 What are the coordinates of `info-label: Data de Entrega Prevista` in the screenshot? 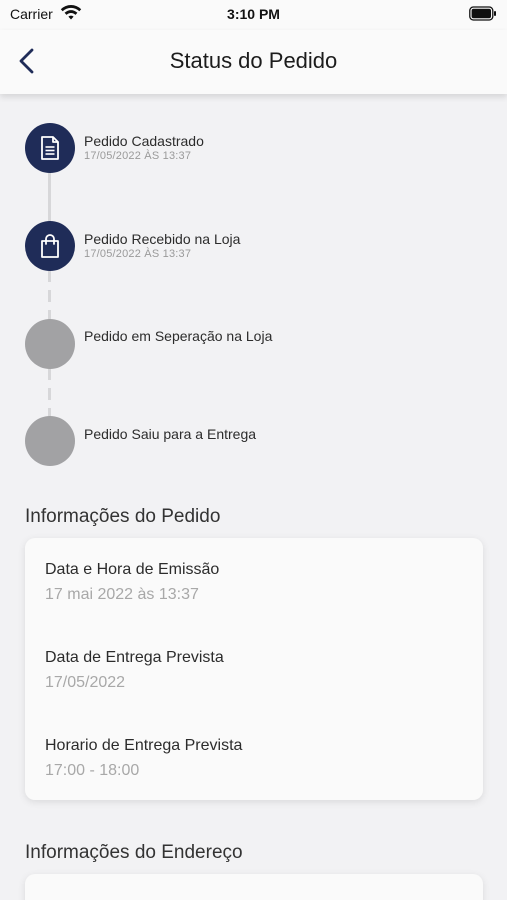 It's located at (134, 657).